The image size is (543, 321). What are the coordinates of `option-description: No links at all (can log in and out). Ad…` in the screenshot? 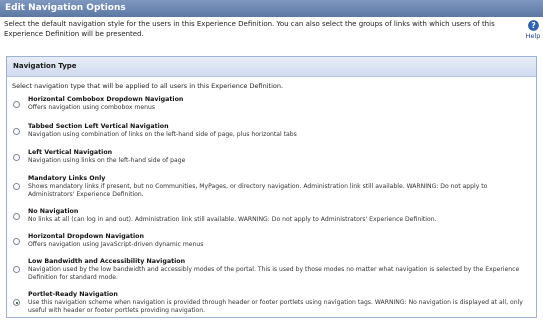 It's located at (232, 219).